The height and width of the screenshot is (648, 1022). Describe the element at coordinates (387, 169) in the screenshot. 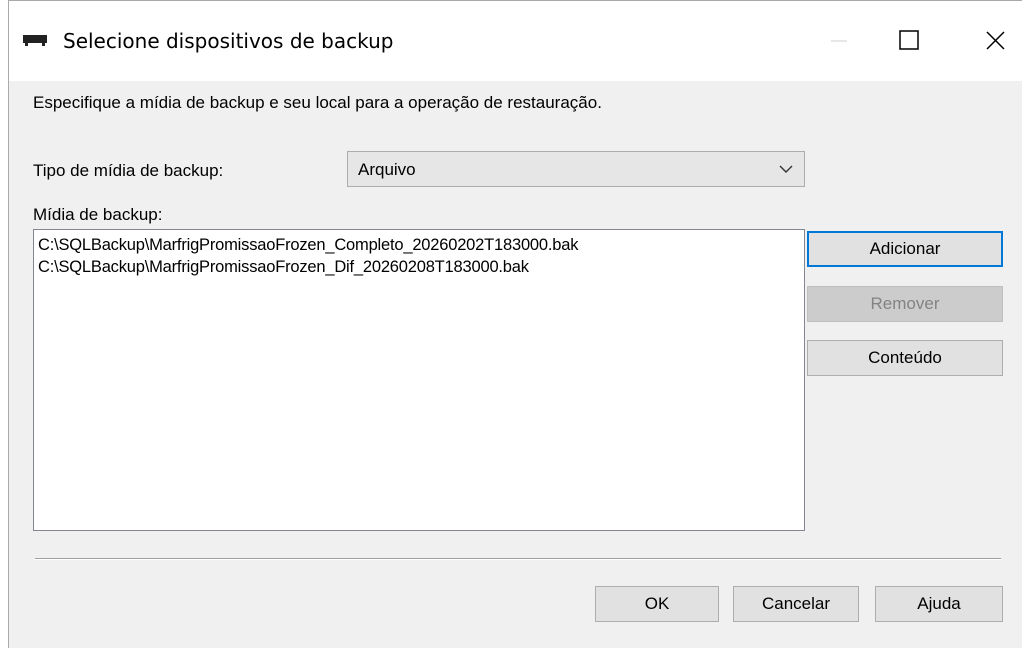

I see `media-type-selected: Arquivo` at that location.